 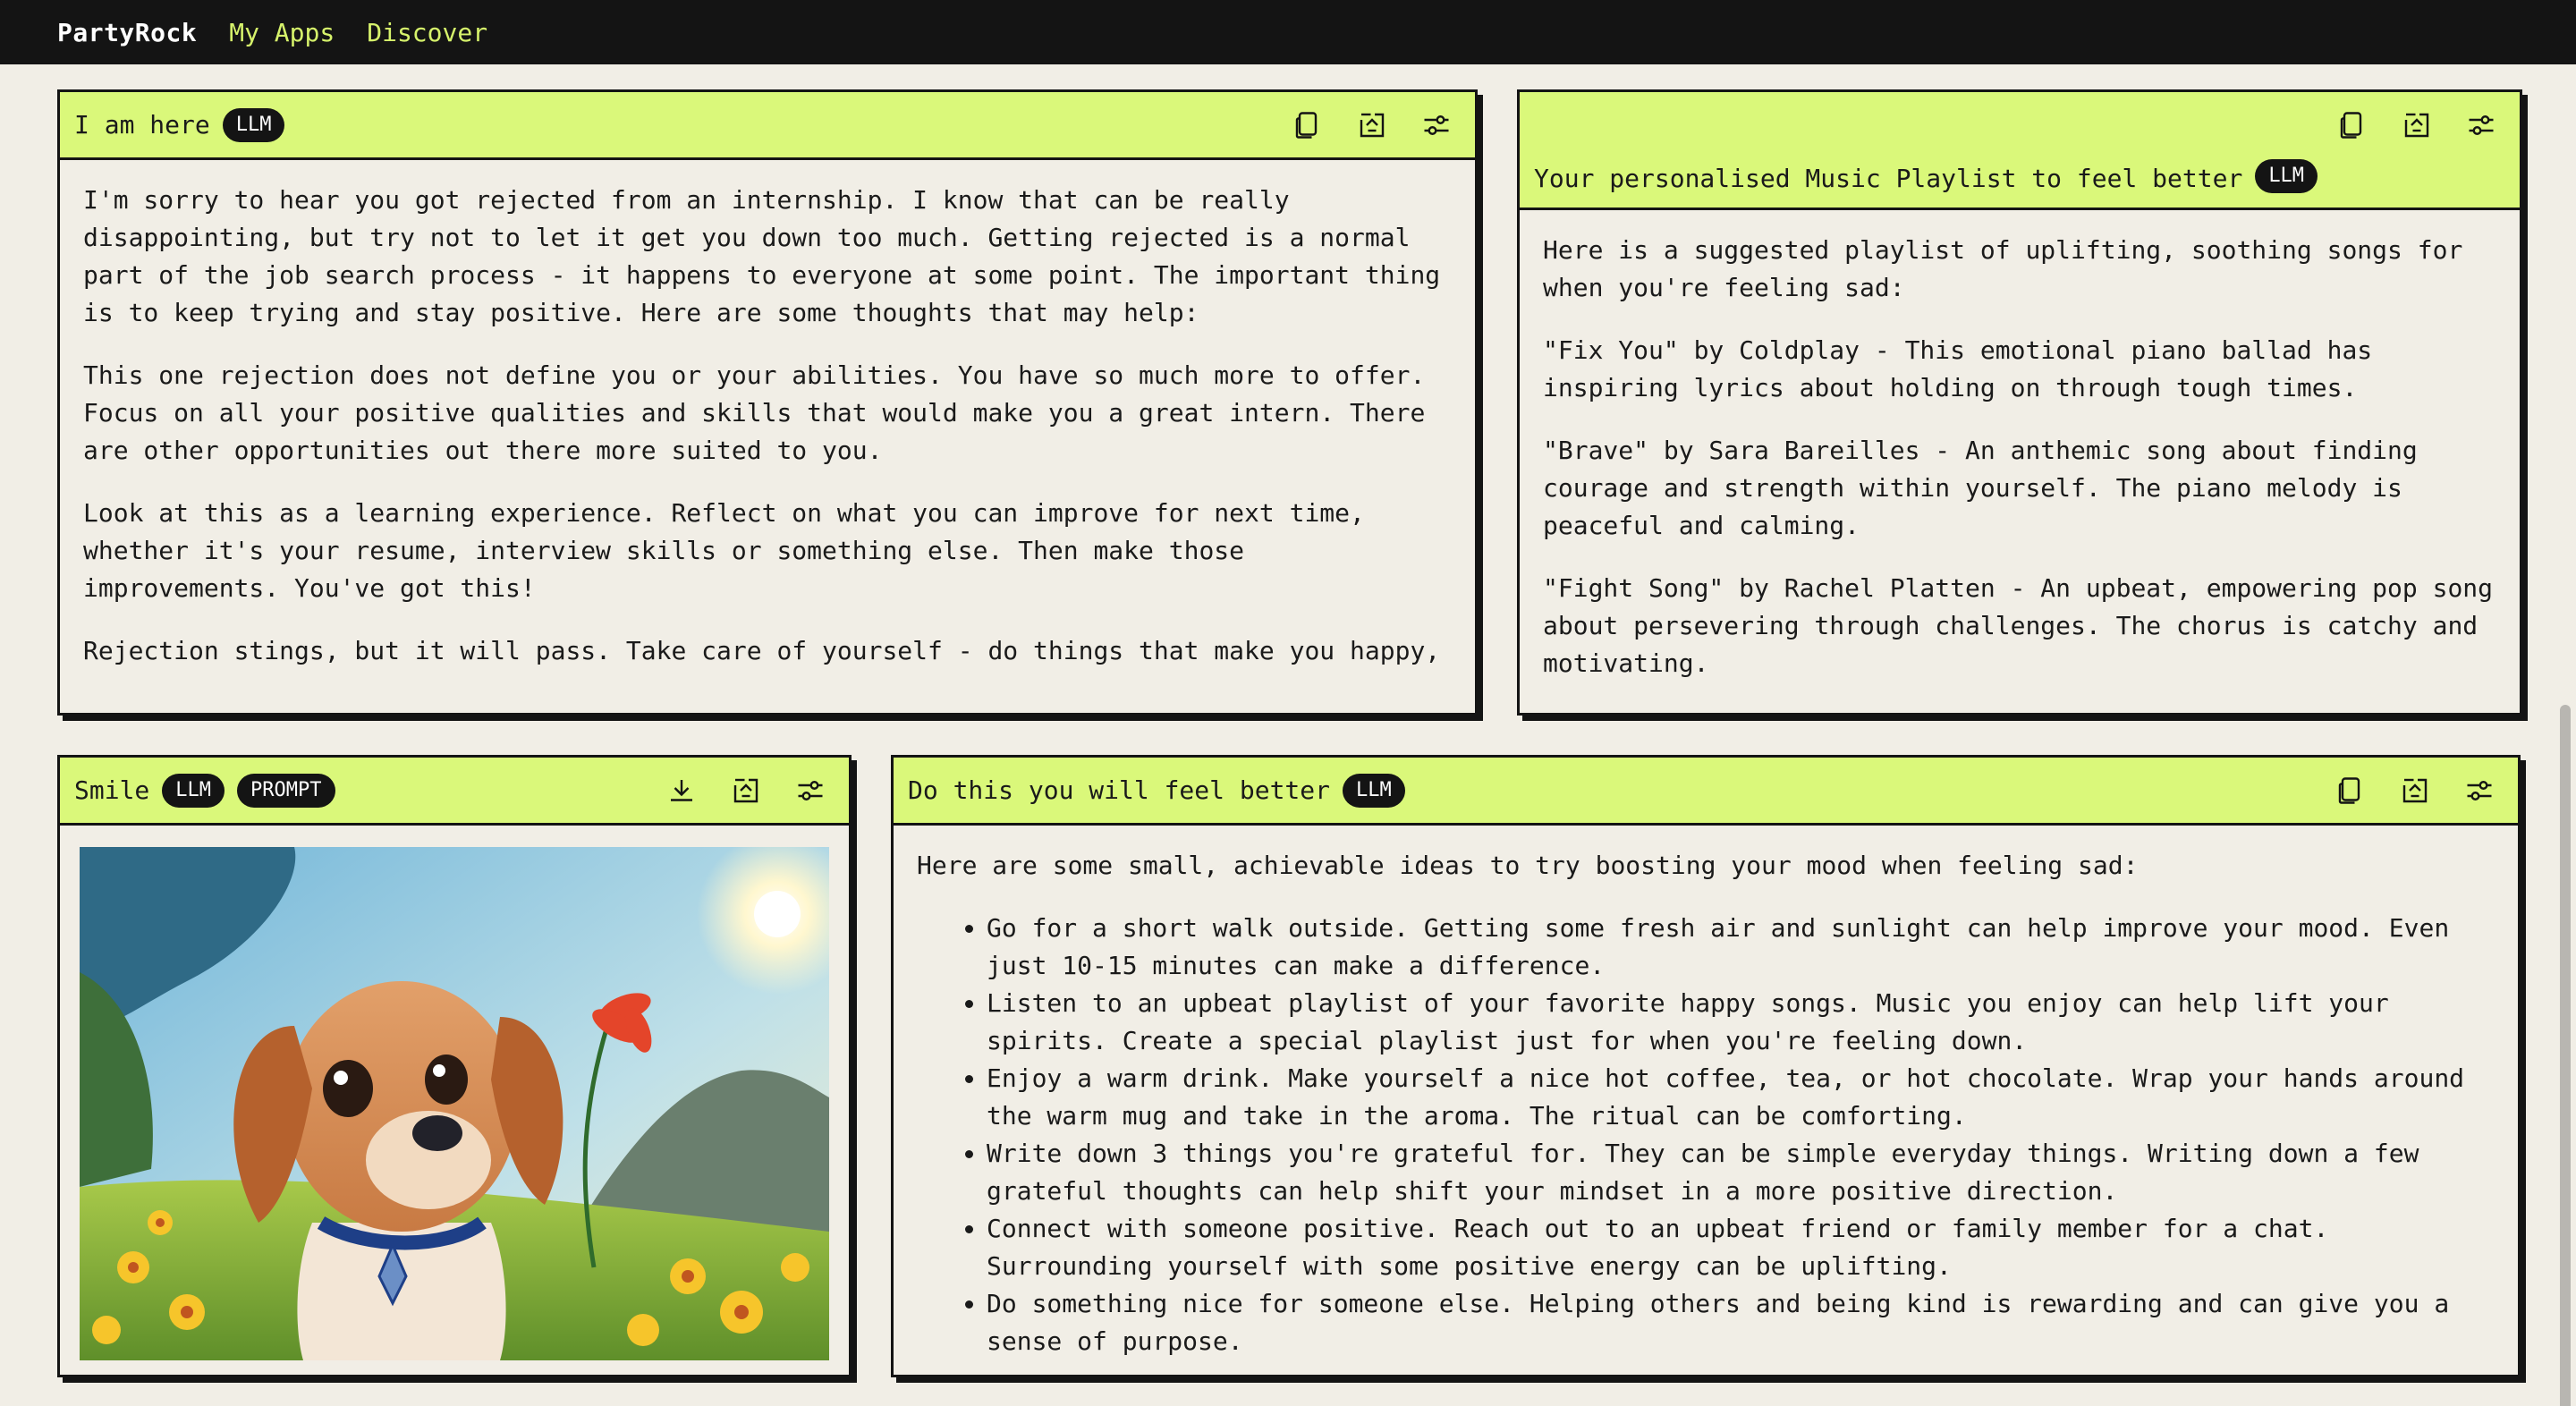 What do you see at coordinates (767, 126) in the screenshot?
I see `widget-header: I am here LLM` at bounding box center [767, 126].